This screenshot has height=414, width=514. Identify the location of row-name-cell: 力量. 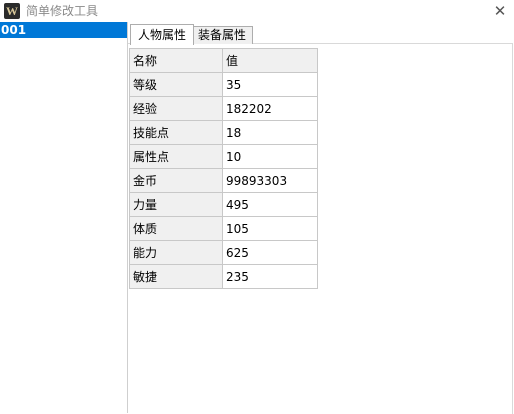
(176, 204).